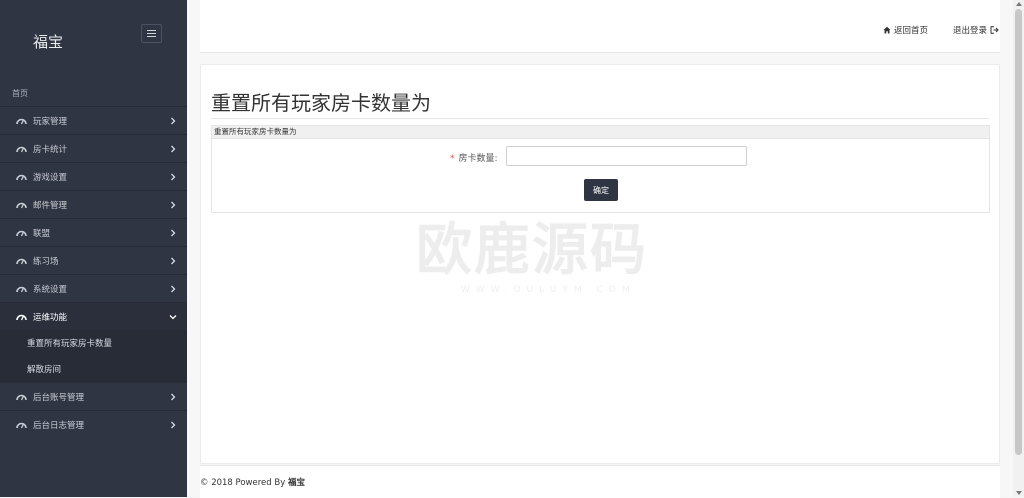 The height and width of the screenshot is (498, 1024). Describe the element at coordinates (601, 190) in the screenshot. I see `confirm-button: 确定` at that location.